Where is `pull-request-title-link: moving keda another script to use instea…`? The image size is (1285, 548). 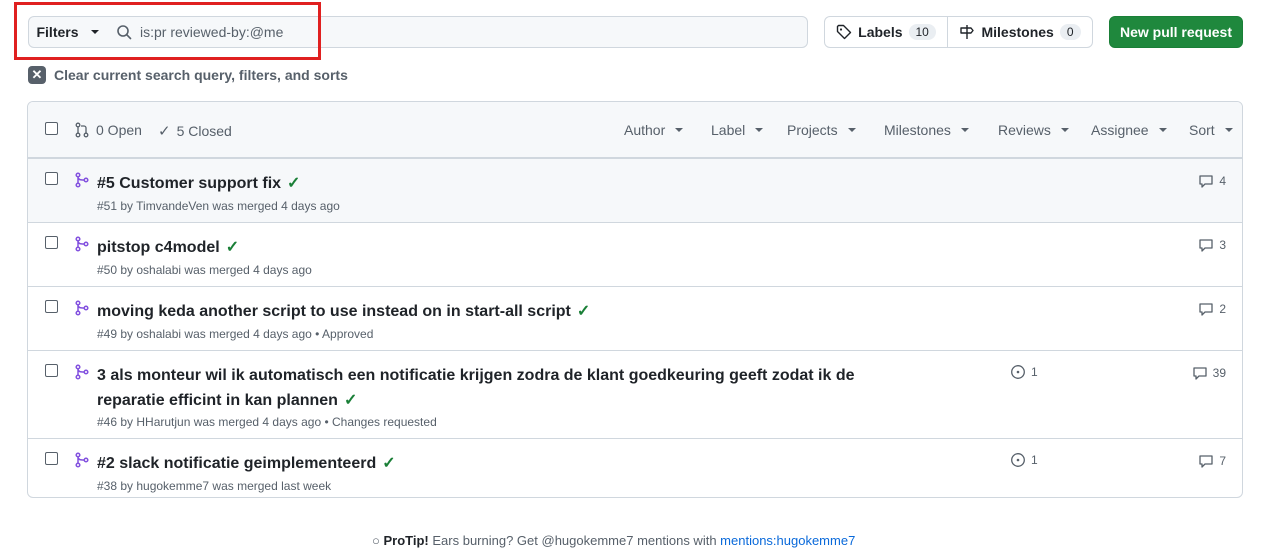 pull-request-title-link: moving keda another script to use instea… is located at coordinates (507, 311).